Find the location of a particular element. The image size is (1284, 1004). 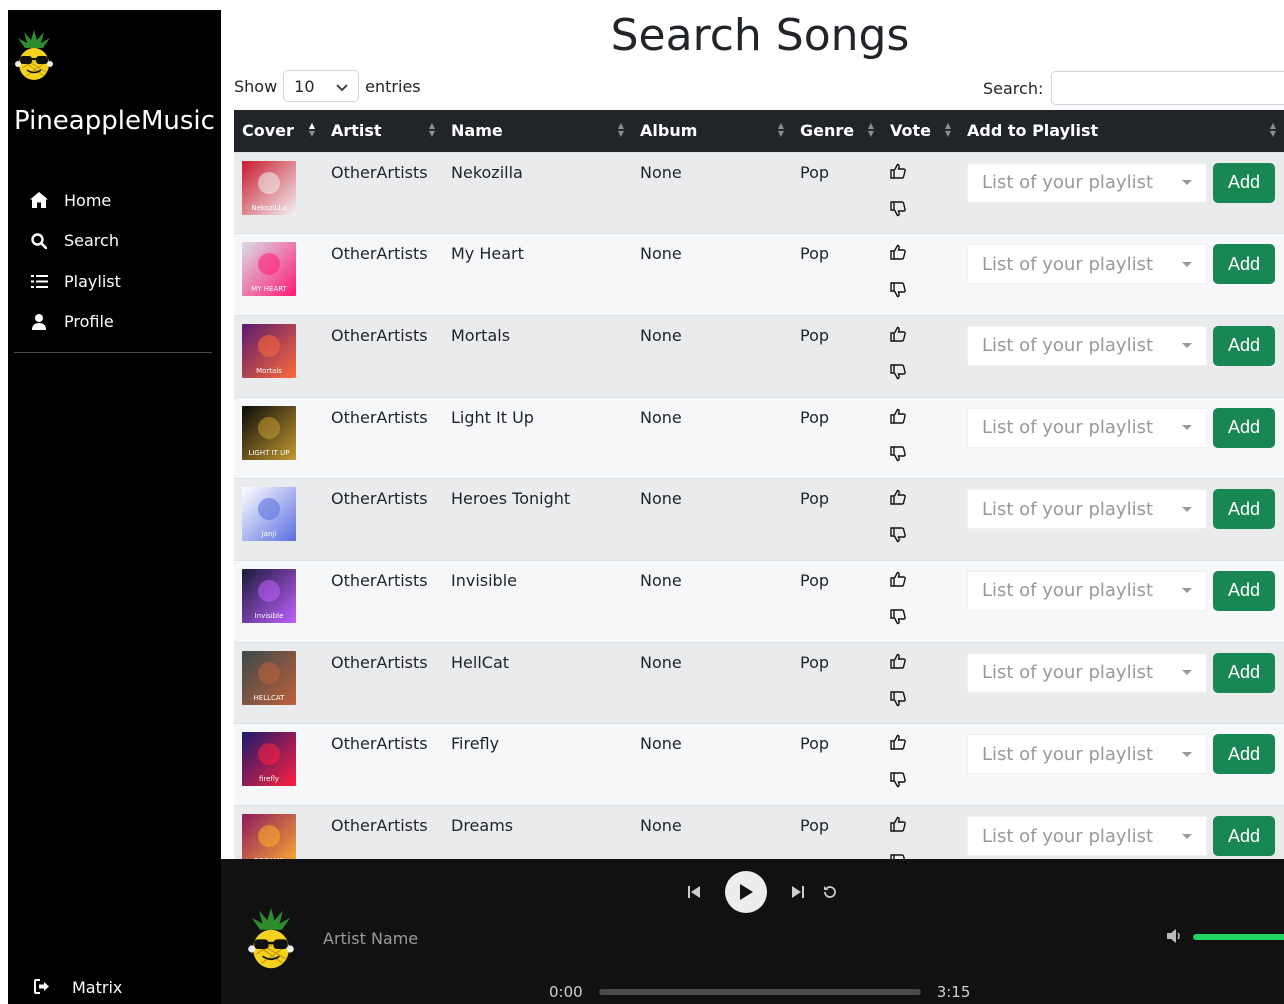

column-header-genre: Genre ▲ ▼ is located at coordinates (837, 131).